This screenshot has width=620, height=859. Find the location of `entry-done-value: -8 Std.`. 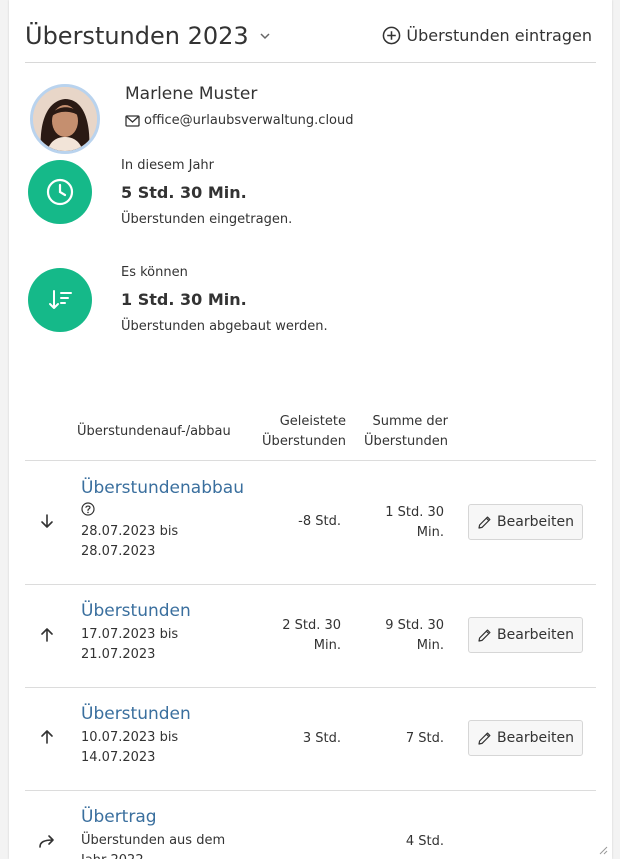

entry-done-value: -8 Std. is located at coordinates (319, 521).